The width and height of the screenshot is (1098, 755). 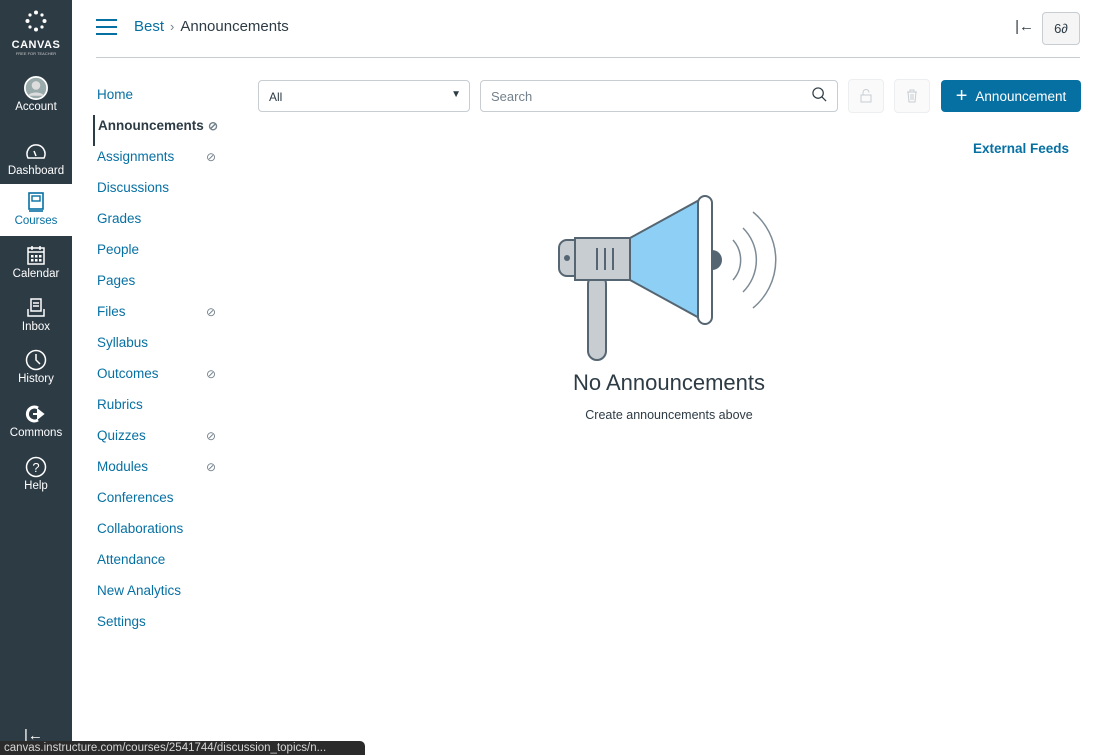 What do you see at coordinates (35, 414) in the screenshot?
I see `commons-icon` at bounding box center [35, 414].